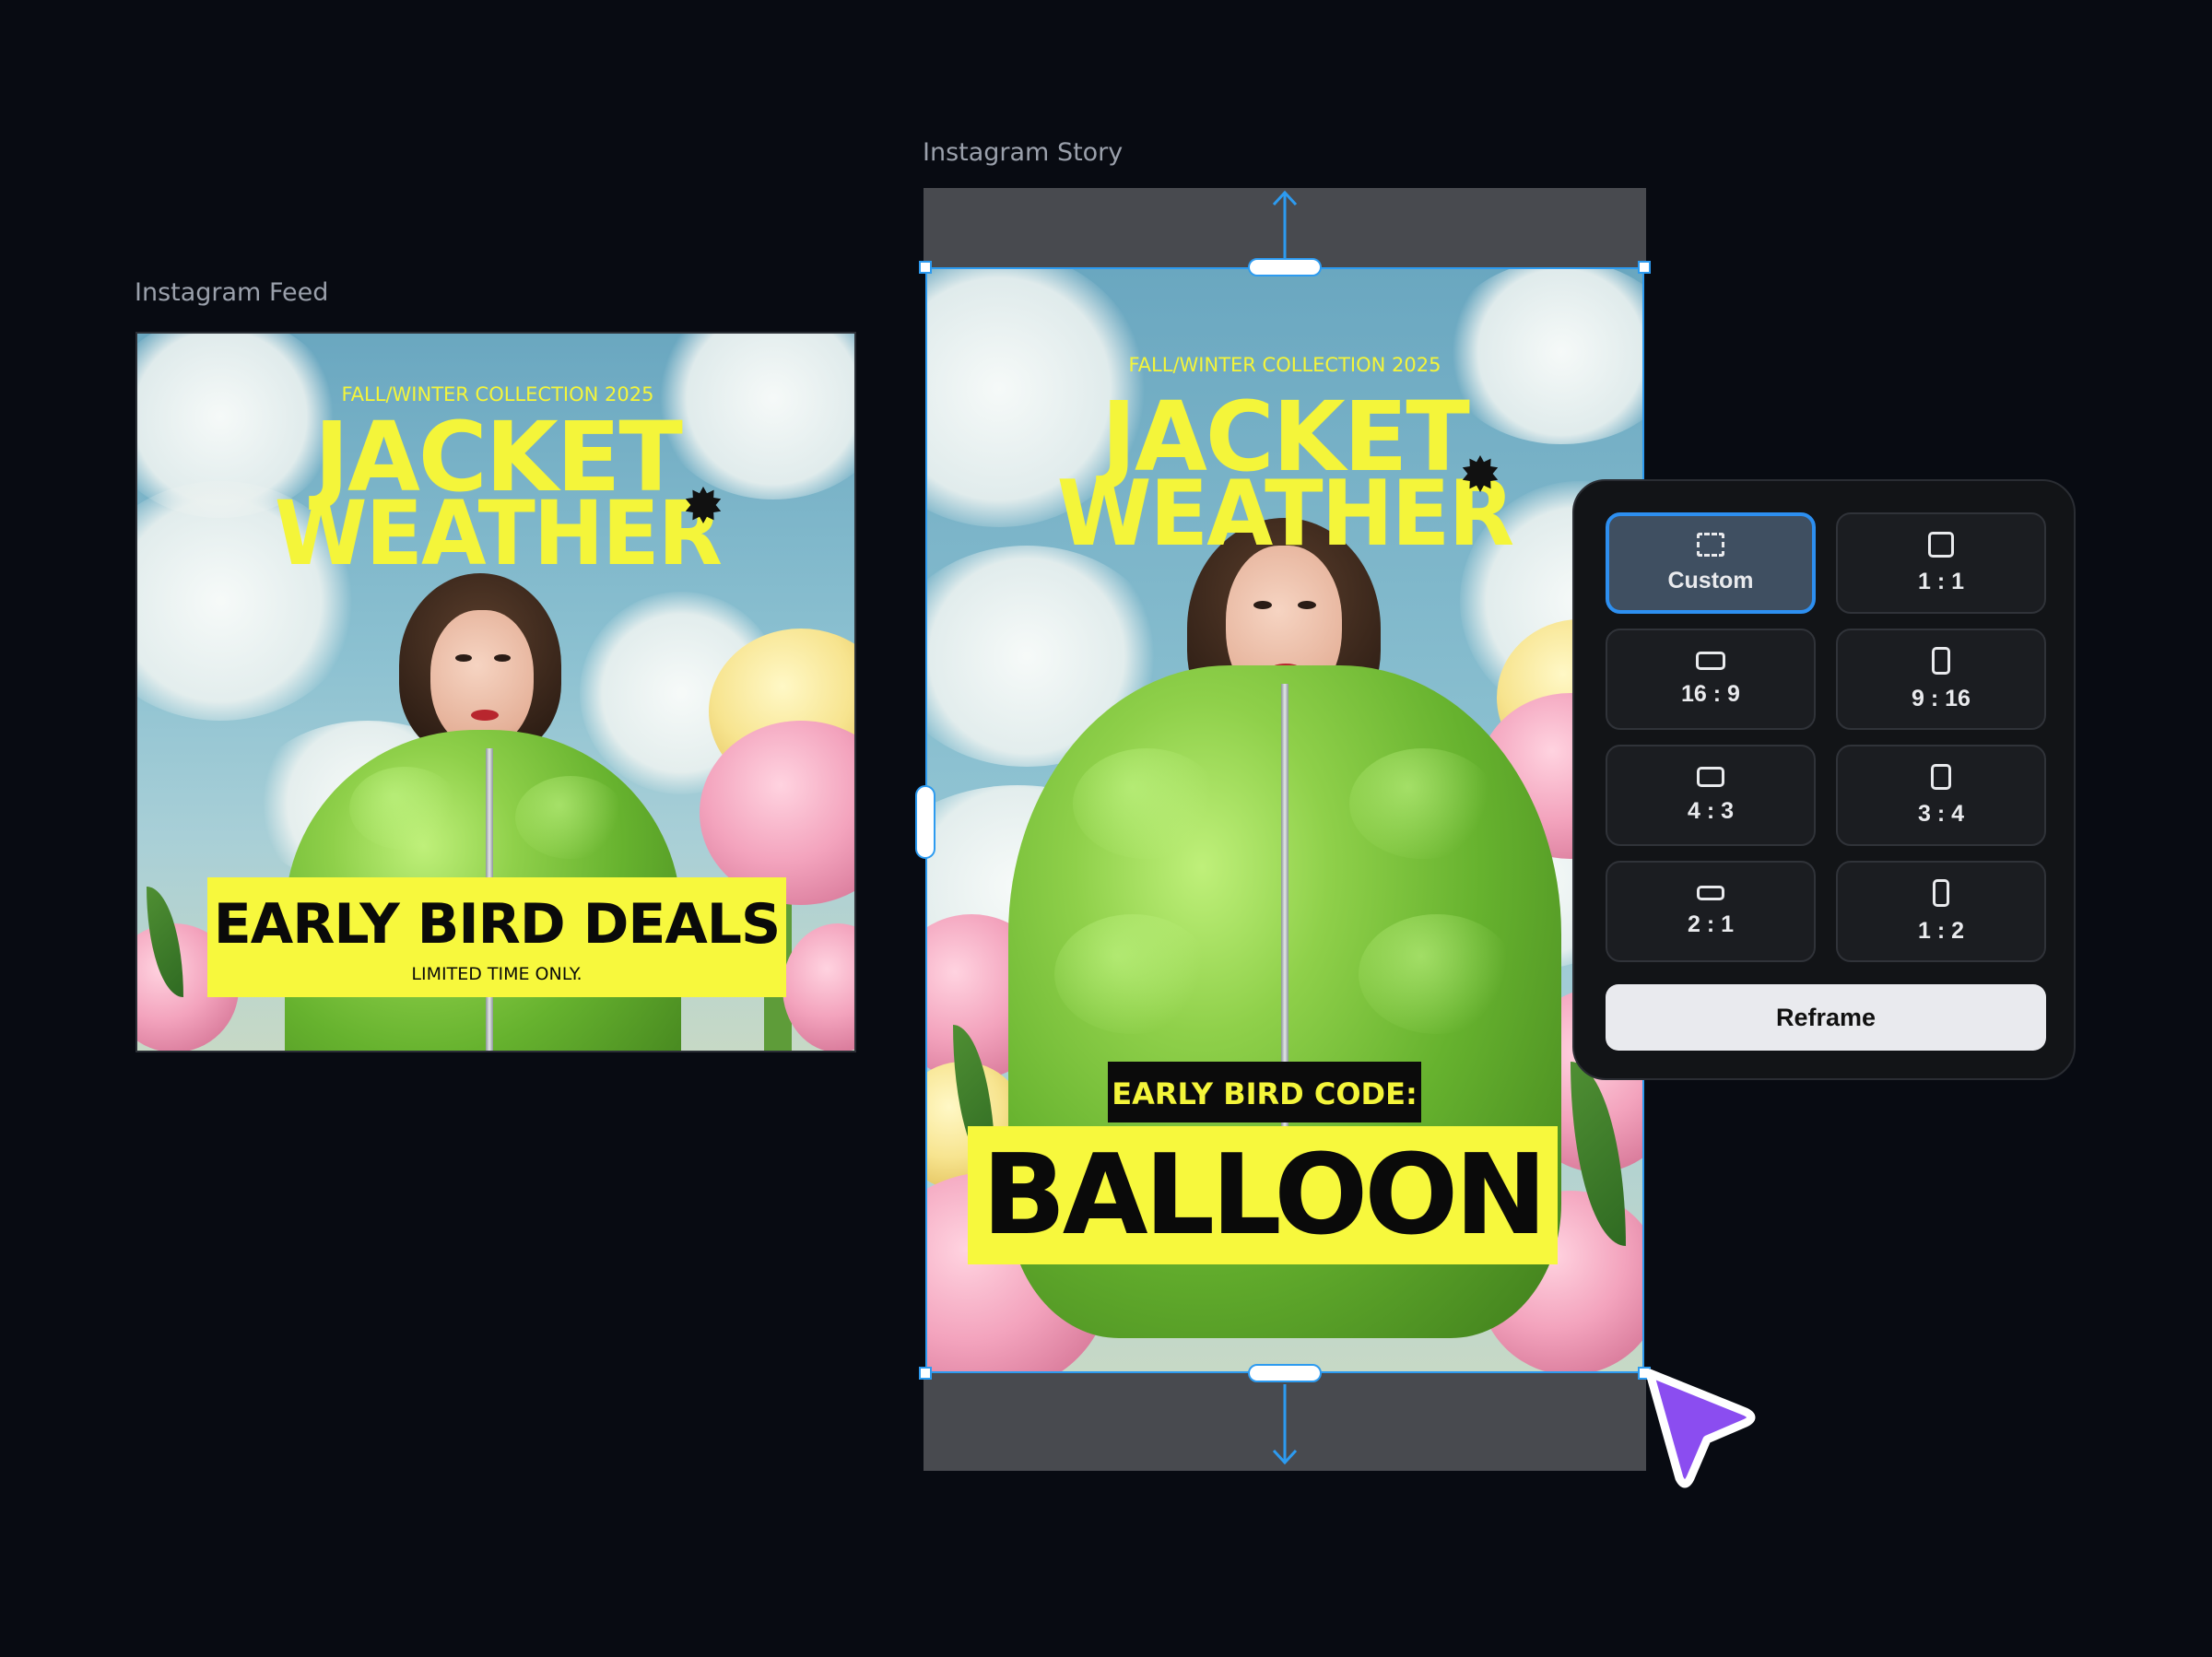 The height and width of the screenshot is (1657, 2212). Describe the element at coordinates (1941, 930) in the screenshot. I see `aspect-option-label: 1 : 2` at that location.